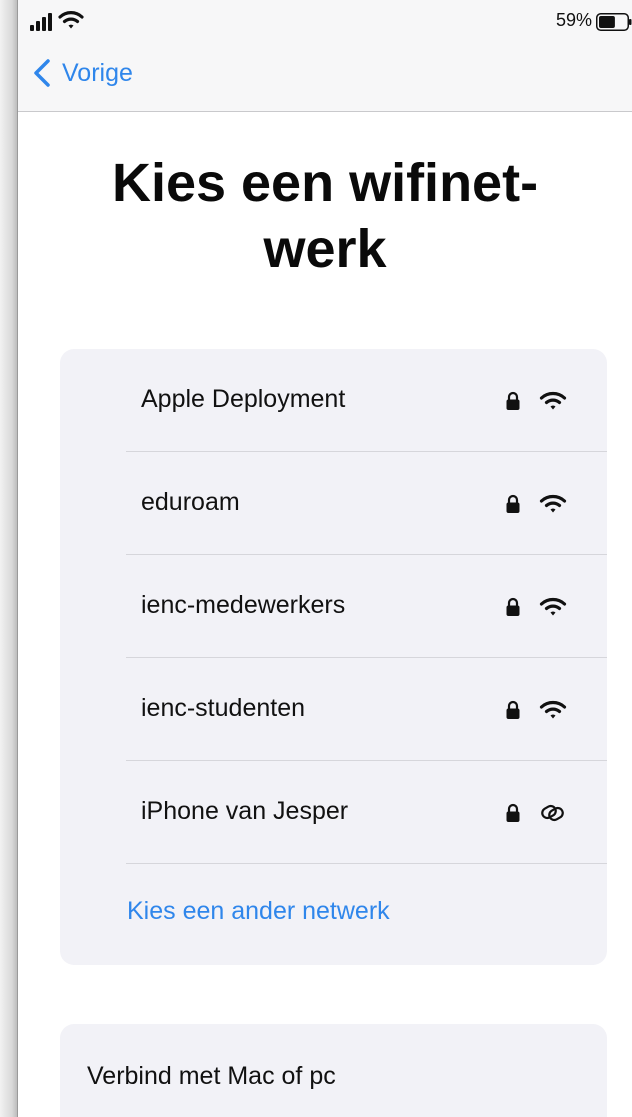  I want to click on network-row-ienc-studenten: ienc-studenten, so click(366, 709).